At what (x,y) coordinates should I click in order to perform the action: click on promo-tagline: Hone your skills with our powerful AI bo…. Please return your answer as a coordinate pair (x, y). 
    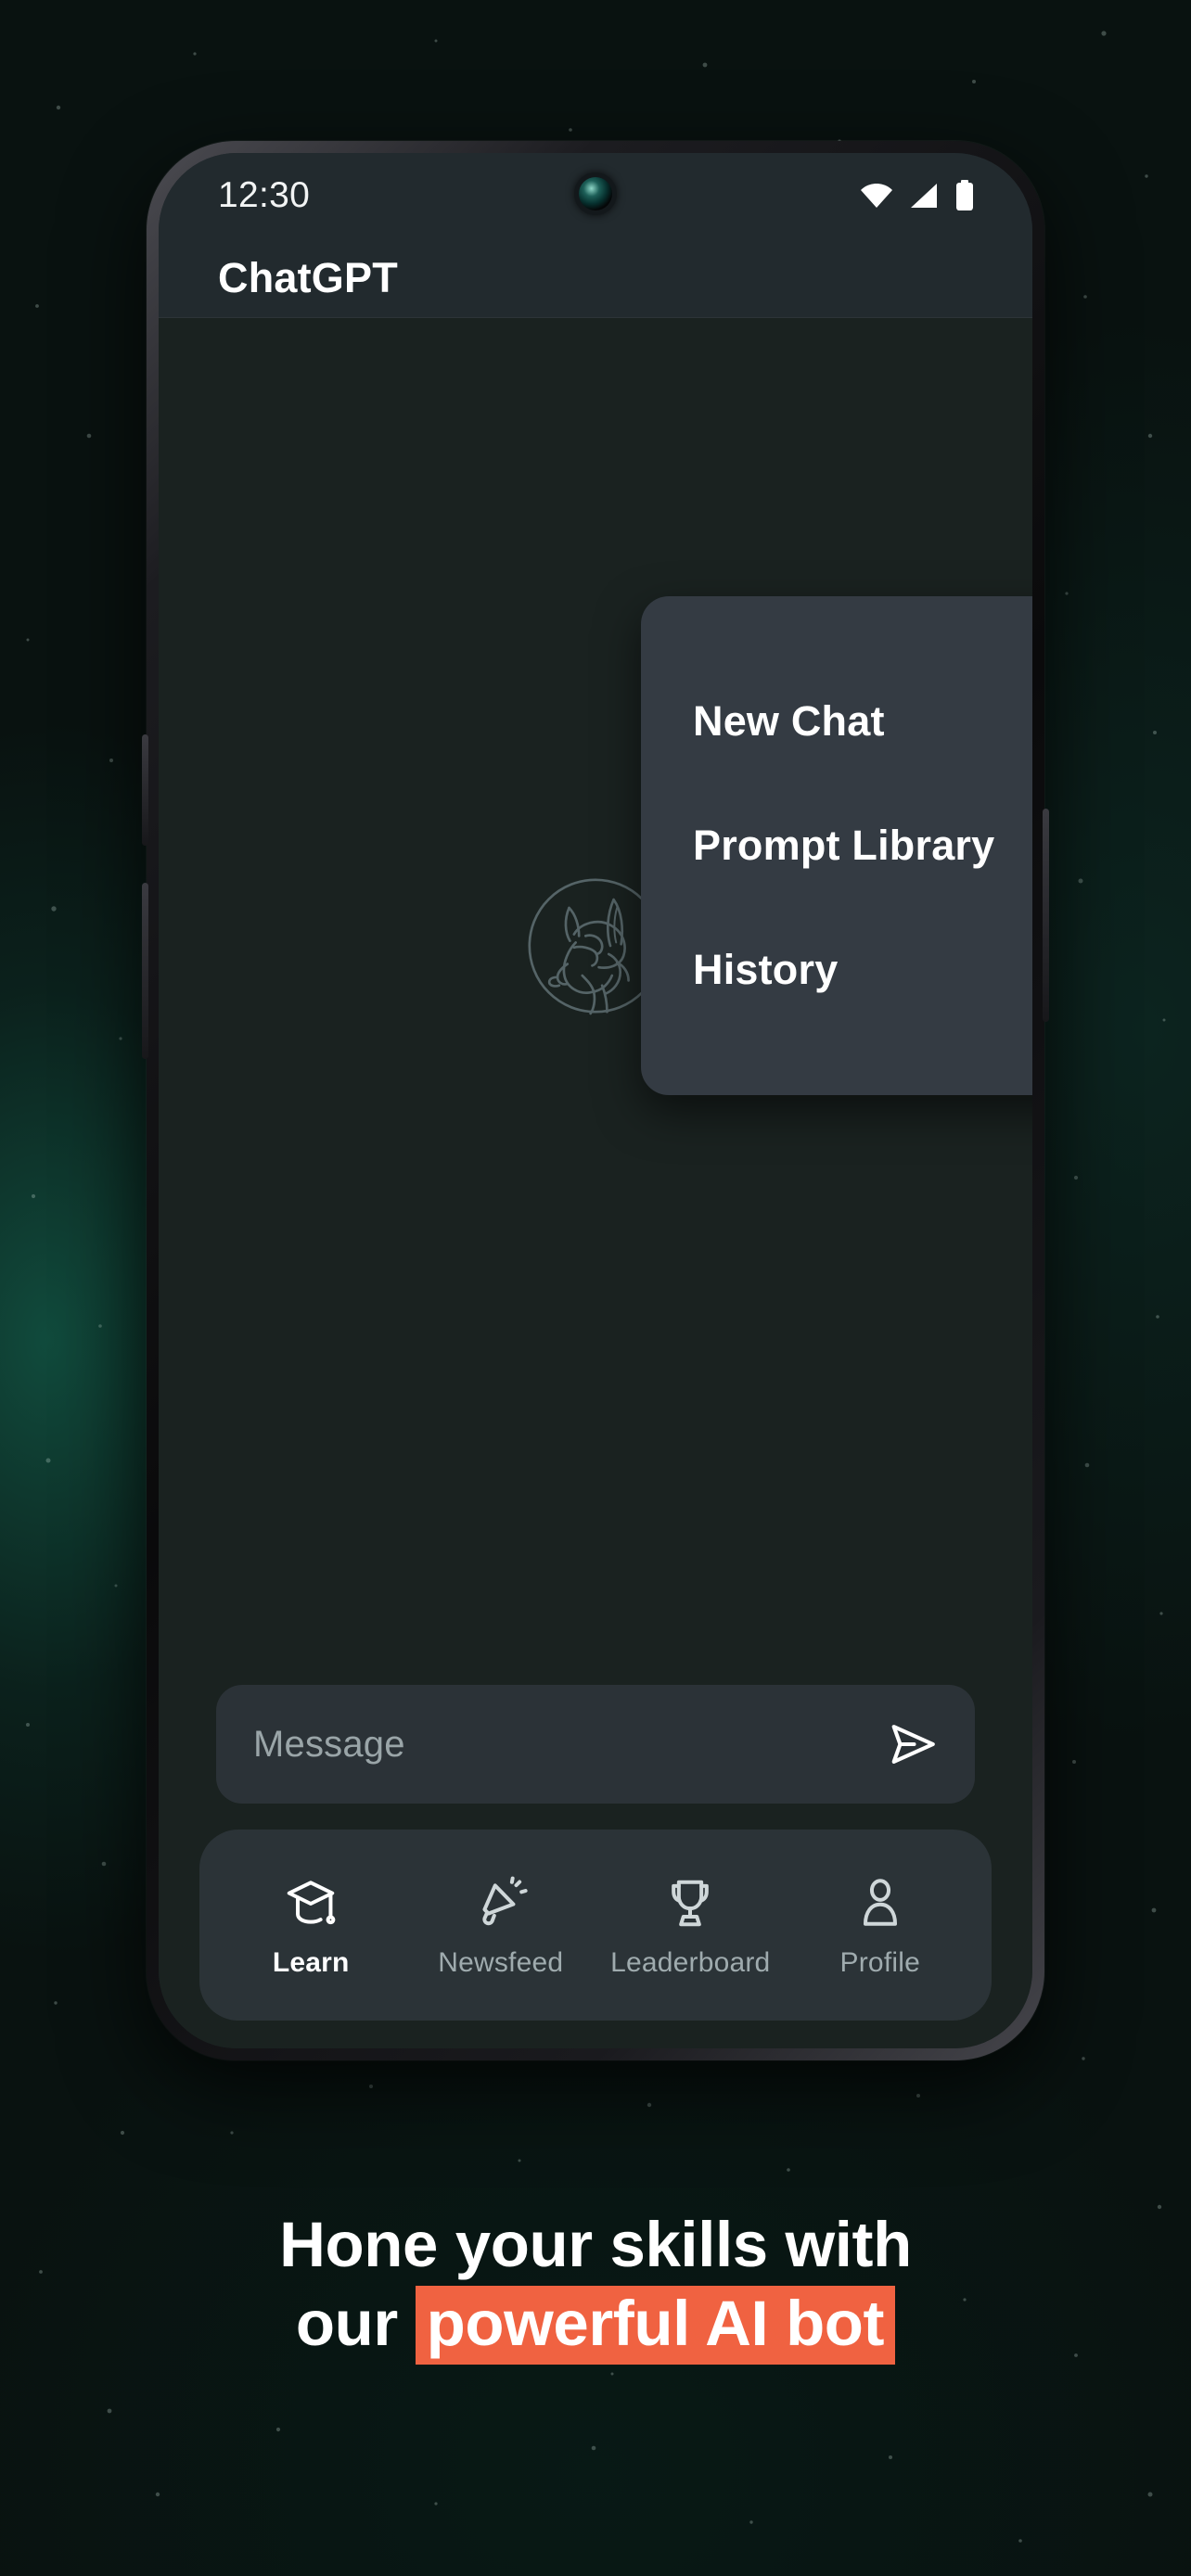
    Looking at the image, I should click on (595, 2287).